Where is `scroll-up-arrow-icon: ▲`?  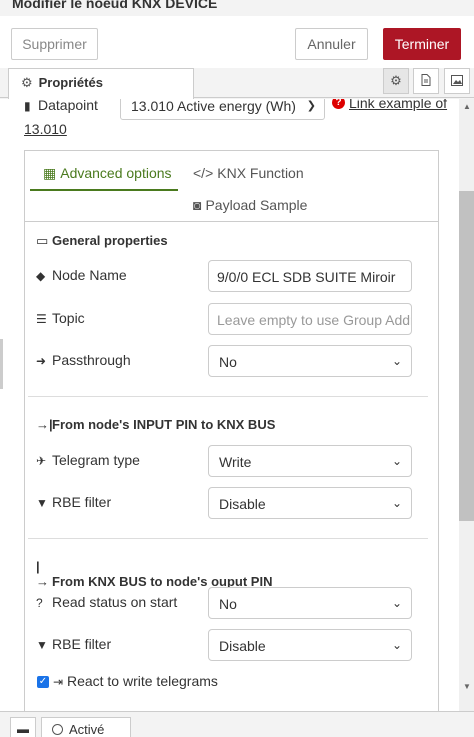 scroll-up-arrow-icon: ▲ is located at coordinates (467, 106).